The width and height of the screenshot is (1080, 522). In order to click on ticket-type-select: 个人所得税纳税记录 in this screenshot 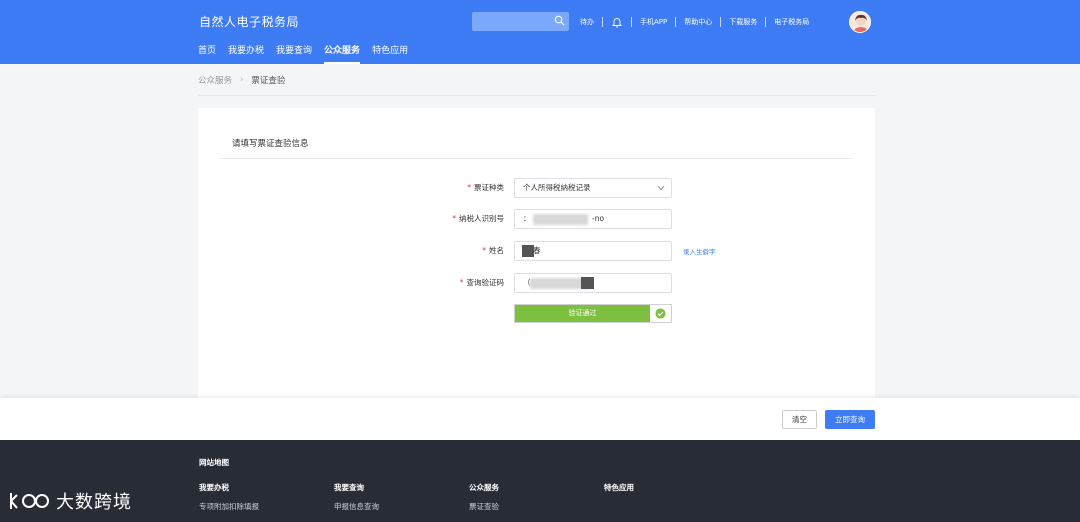, I will do `click(593, 188)`.